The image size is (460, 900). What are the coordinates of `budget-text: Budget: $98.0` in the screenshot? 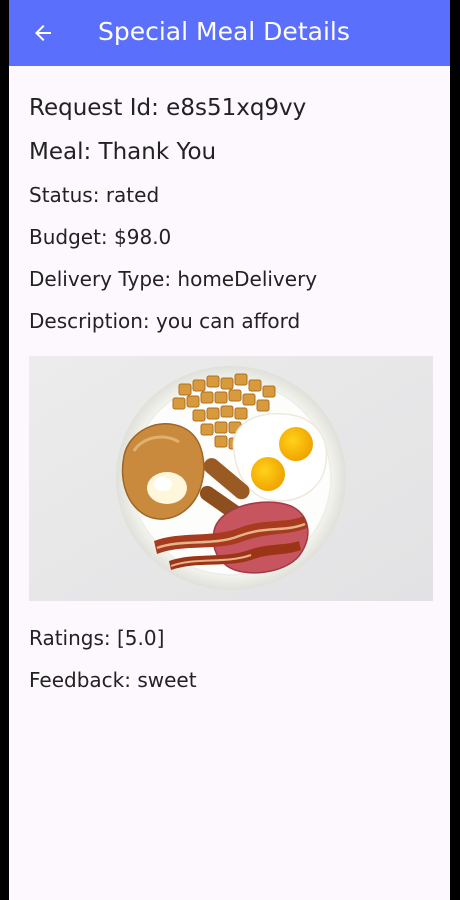 It's located at (100, 237).